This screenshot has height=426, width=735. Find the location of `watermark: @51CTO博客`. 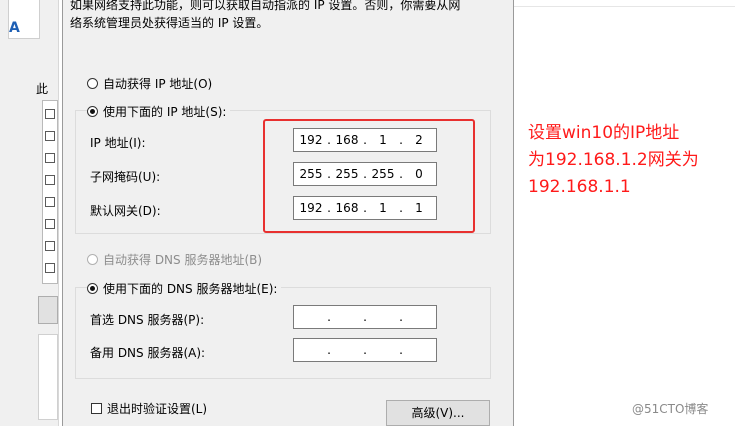

watermark: @51CTO博客 is located at coordinates (670, 409).